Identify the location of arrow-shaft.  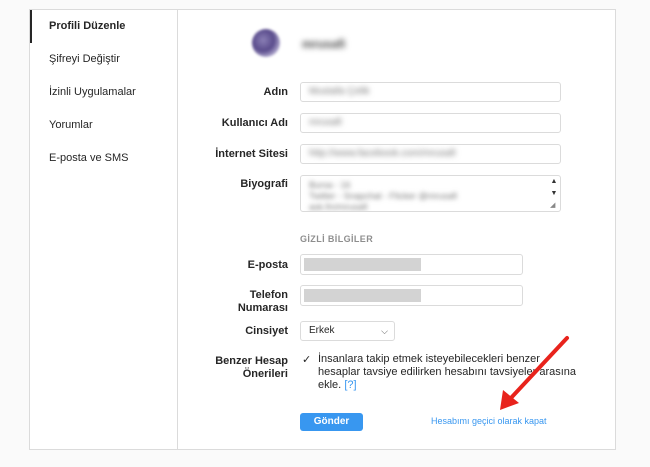
(538, 368).